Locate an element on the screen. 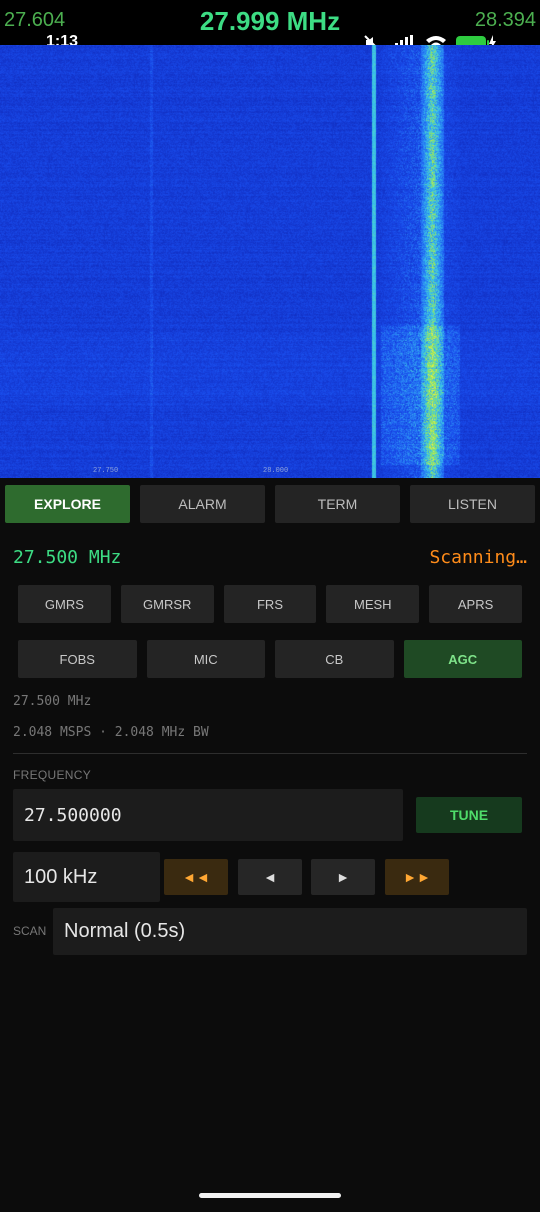 The width and height of the screenshot is (540, 1212). span-end-frequency: 28.394 is located at coordinates (505, 20).